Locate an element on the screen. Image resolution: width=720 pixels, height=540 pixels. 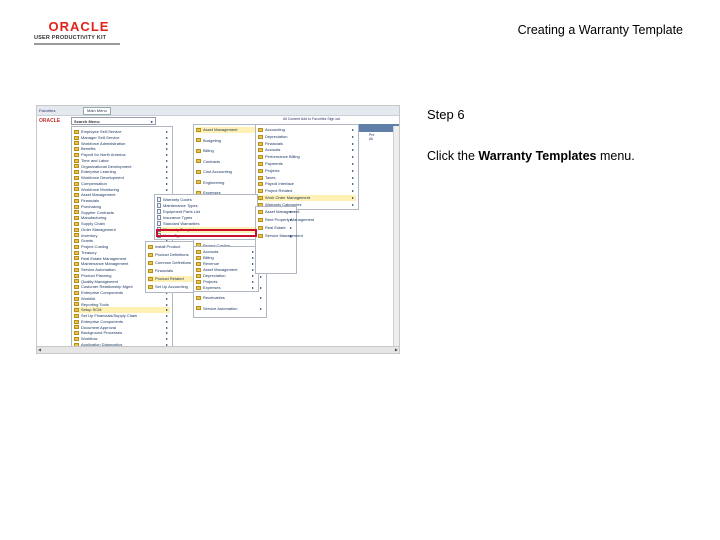
page-fragment-item: All is located at coordinates (371, 139).